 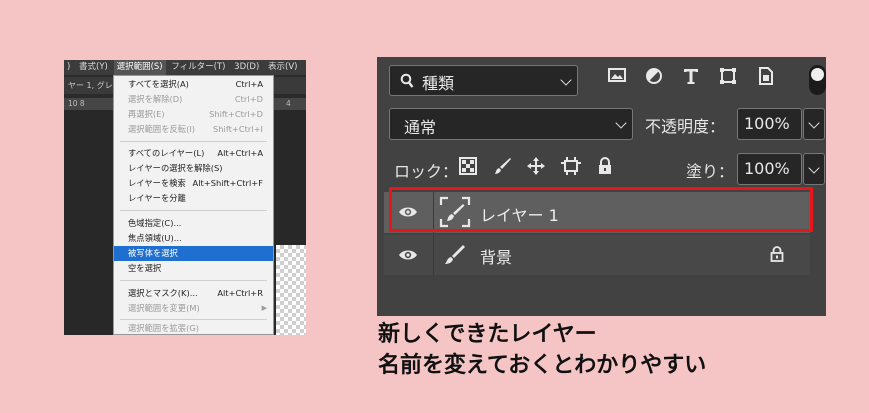 What do you see at coordinates (193, 268) in the screenshot?
I see `menu-item-select-sky: 空を選択` at bounding box center [193, 268].